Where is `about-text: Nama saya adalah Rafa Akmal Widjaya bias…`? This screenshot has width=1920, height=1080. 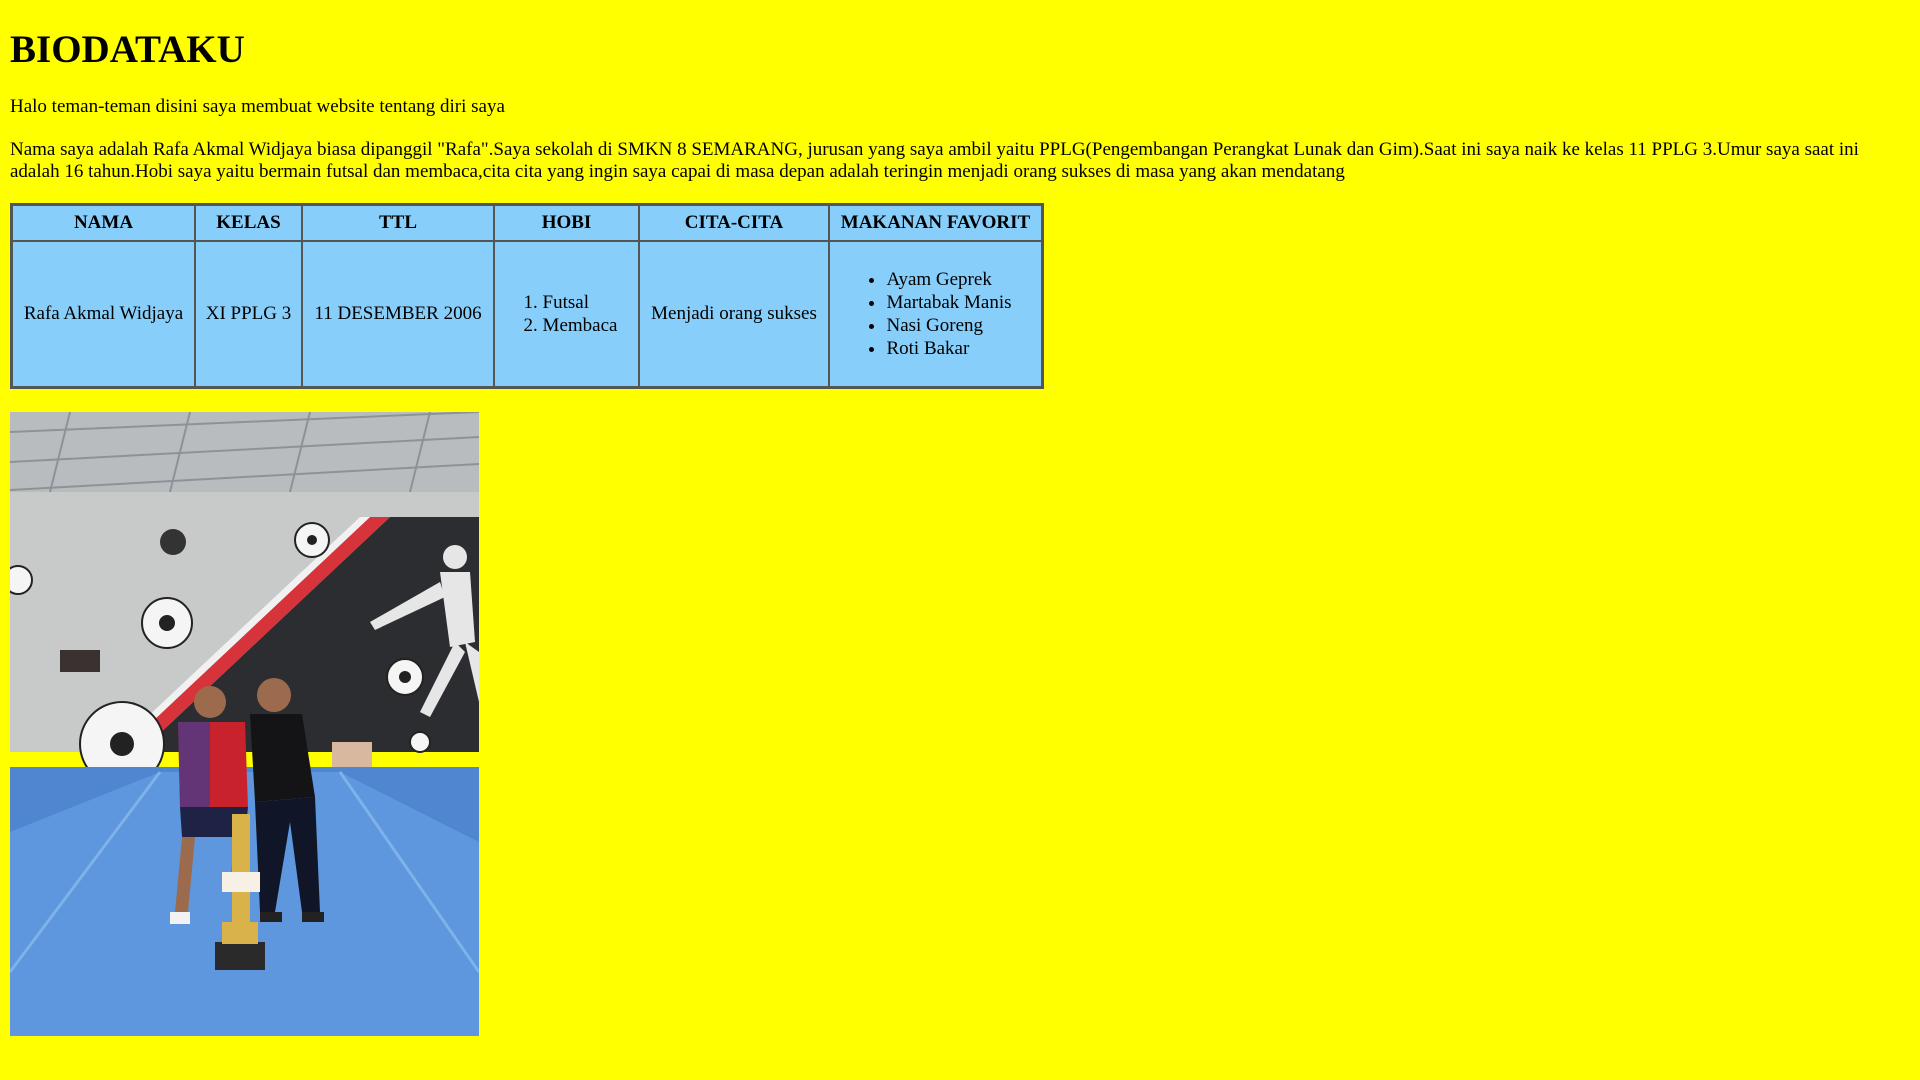 about-text: Nama saya adalah Rafa Akmal Widjaya bias… is located at coordinates (934, 160).